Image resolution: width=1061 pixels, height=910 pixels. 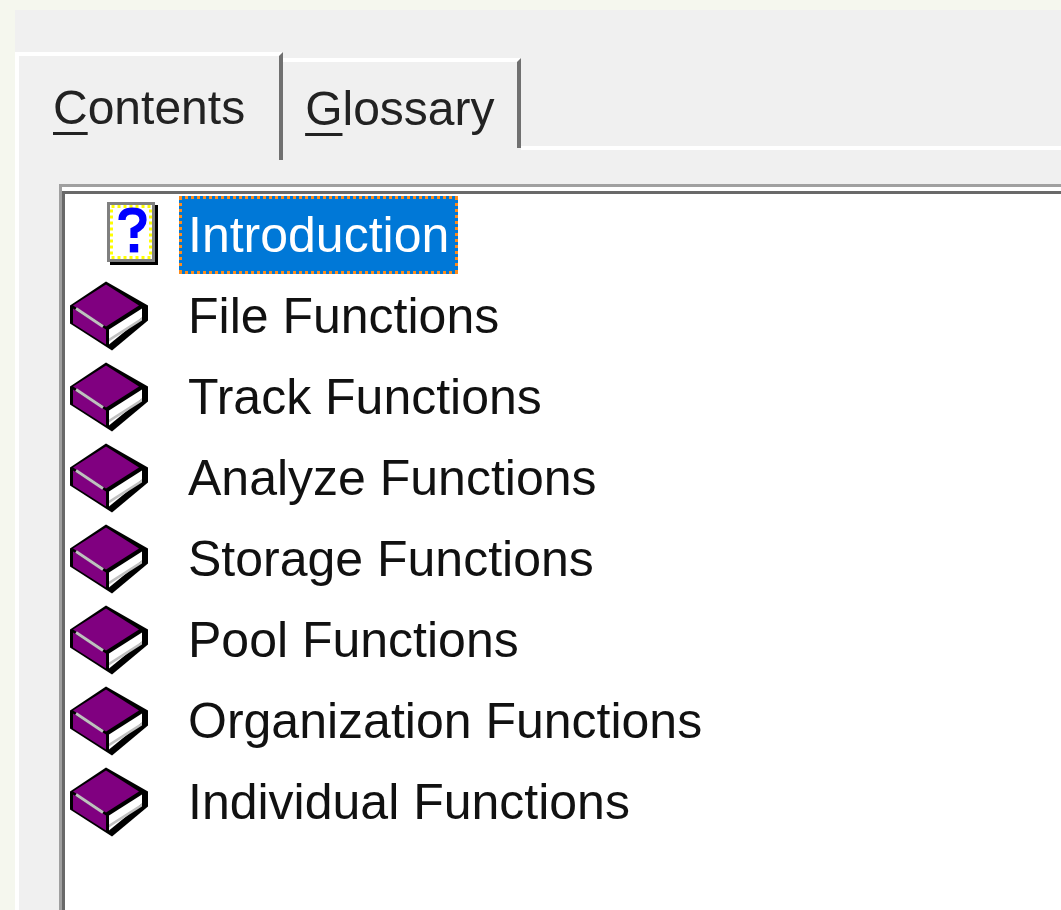 I want to click on tree-item: Introduction, so click(x=319, y=234).